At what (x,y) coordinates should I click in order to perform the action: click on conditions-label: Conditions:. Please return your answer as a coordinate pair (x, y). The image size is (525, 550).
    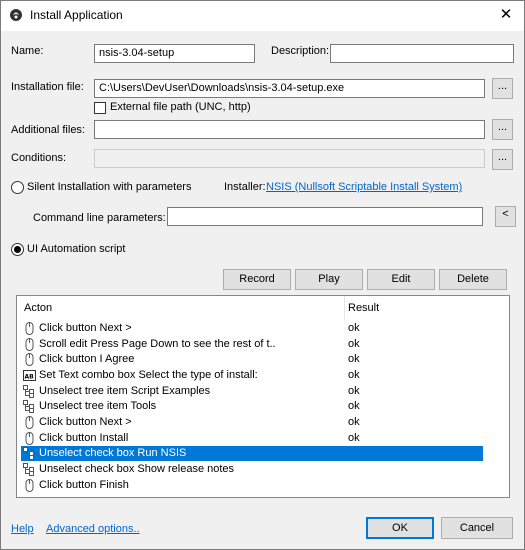
    Looking at the image, I should click on (39, 158).